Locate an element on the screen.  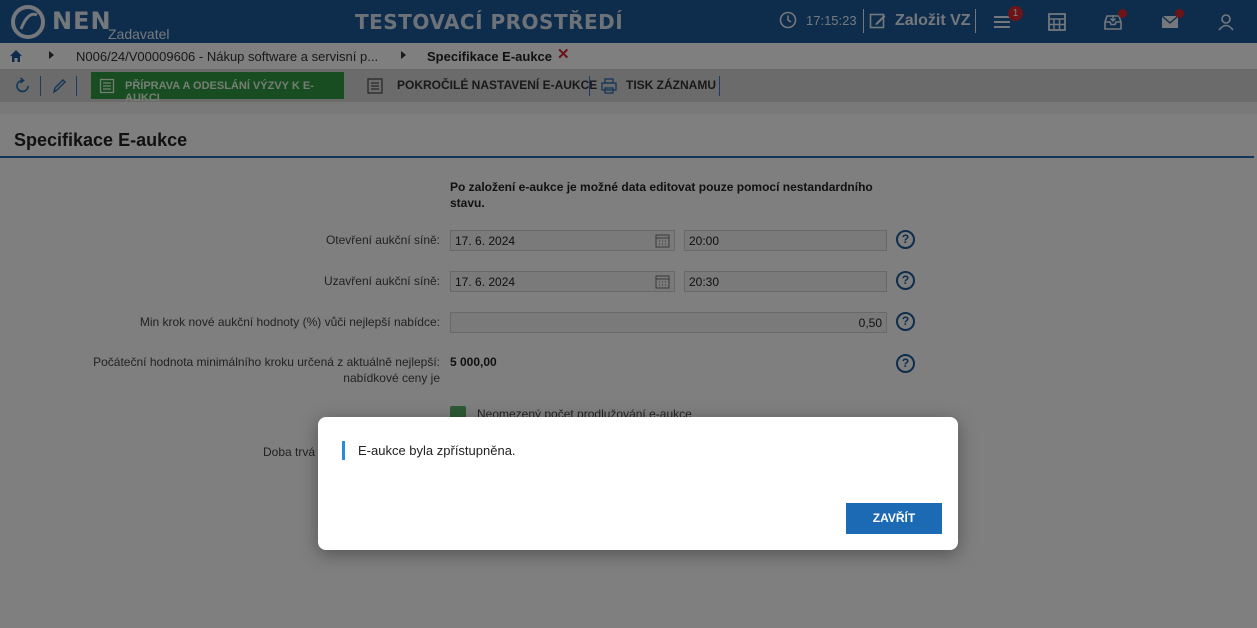
close-dialog-button: ZAVŘÍT is located at coordinates (894, 518).